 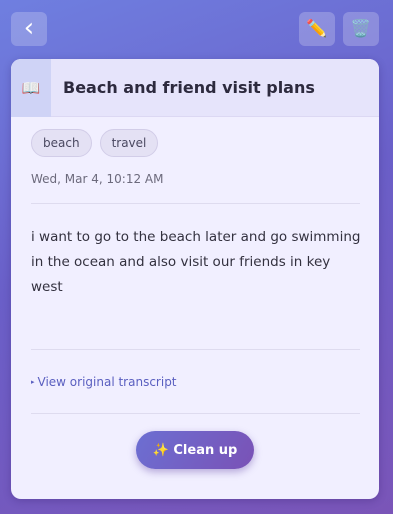 What do you see at coordinates (33, 382) in the screenshot?
I see `caret-right-icon: ▸` at bounding box center [33, 382].